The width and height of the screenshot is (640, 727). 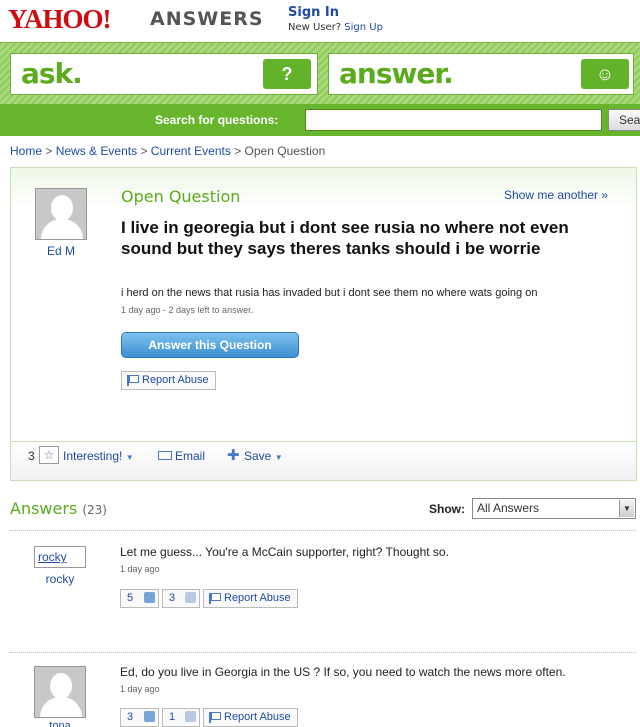 I want to click on new-user-line: New User? Sign Up, so click(x=335, y=27).